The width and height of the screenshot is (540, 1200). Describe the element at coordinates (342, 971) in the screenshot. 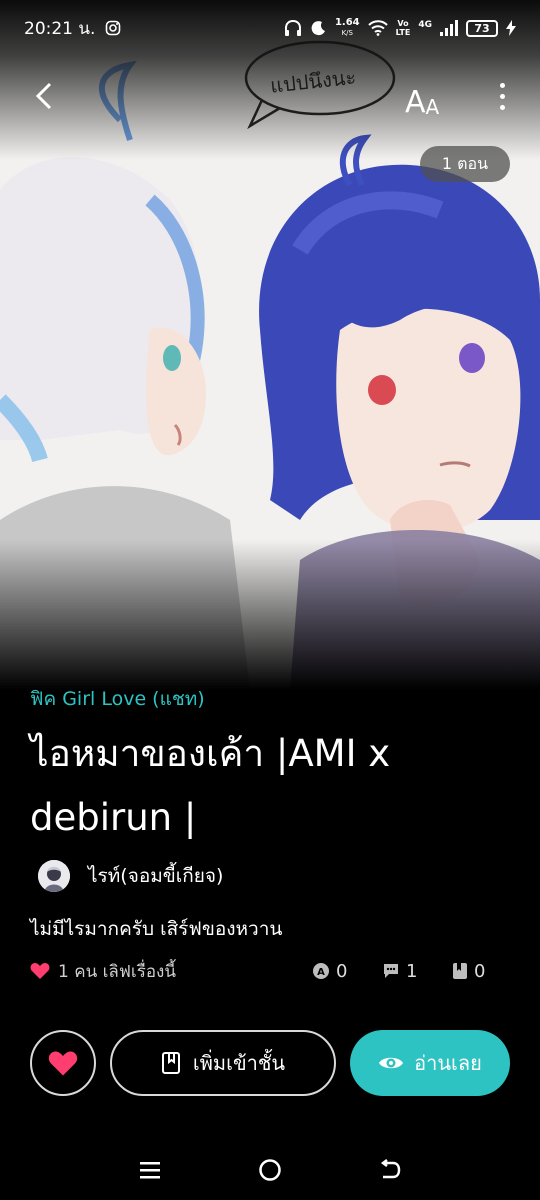

I see `stat-a-value: 0` at that location.